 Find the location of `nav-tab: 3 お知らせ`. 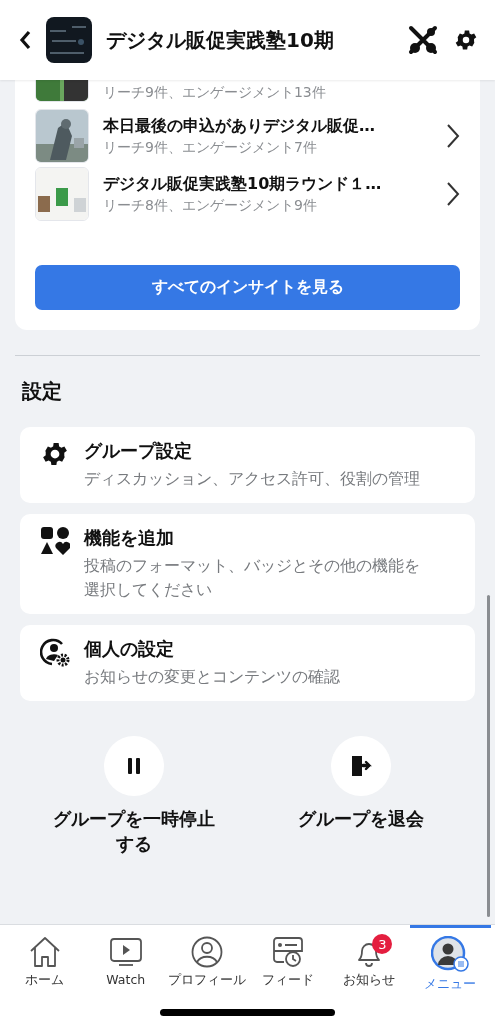

nav-tab: 3 お知らせ is located at coordinates (369, 959).